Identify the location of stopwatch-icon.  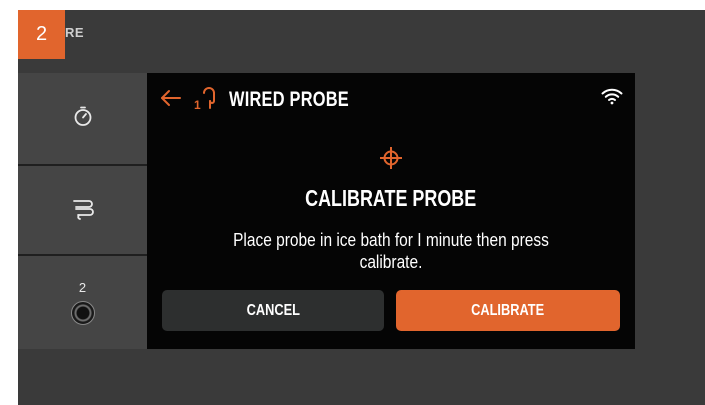
(83, 118).